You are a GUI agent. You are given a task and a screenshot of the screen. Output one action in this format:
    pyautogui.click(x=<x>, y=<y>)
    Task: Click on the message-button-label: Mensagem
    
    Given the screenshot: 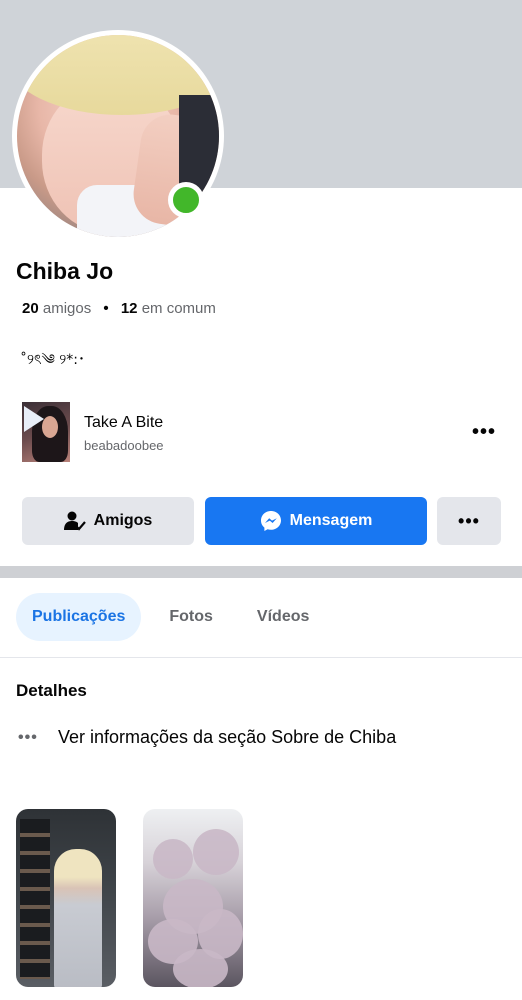 What is the action you would take?
    pyautogui.click(x=331, y=520)
    